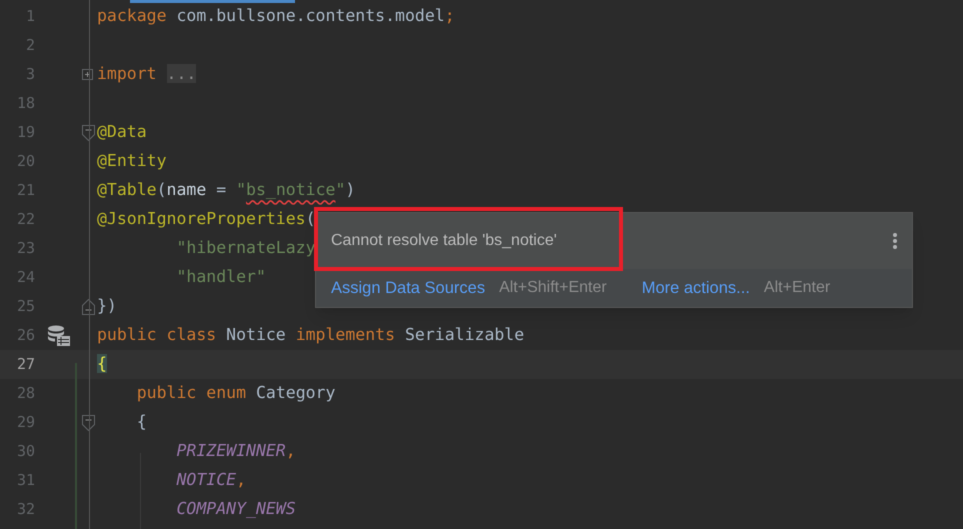  I want to click on line-number: 22, so click(25, 219).